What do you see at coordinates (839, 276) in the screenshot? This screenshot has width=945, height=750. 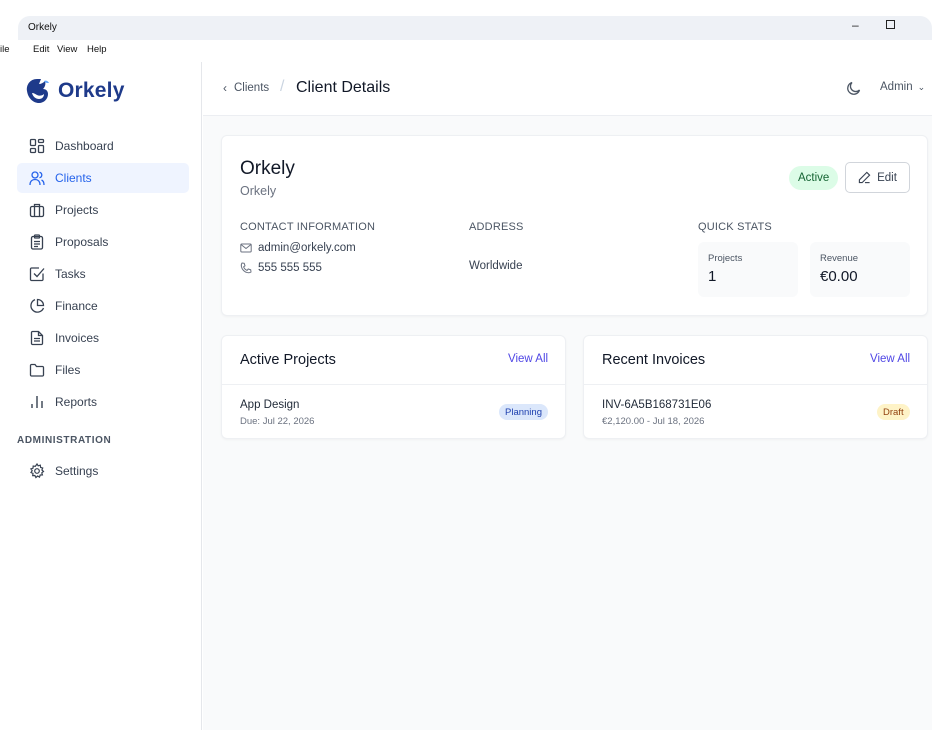 I see `stat-value: €0.00` at bounding box center [839, 276].